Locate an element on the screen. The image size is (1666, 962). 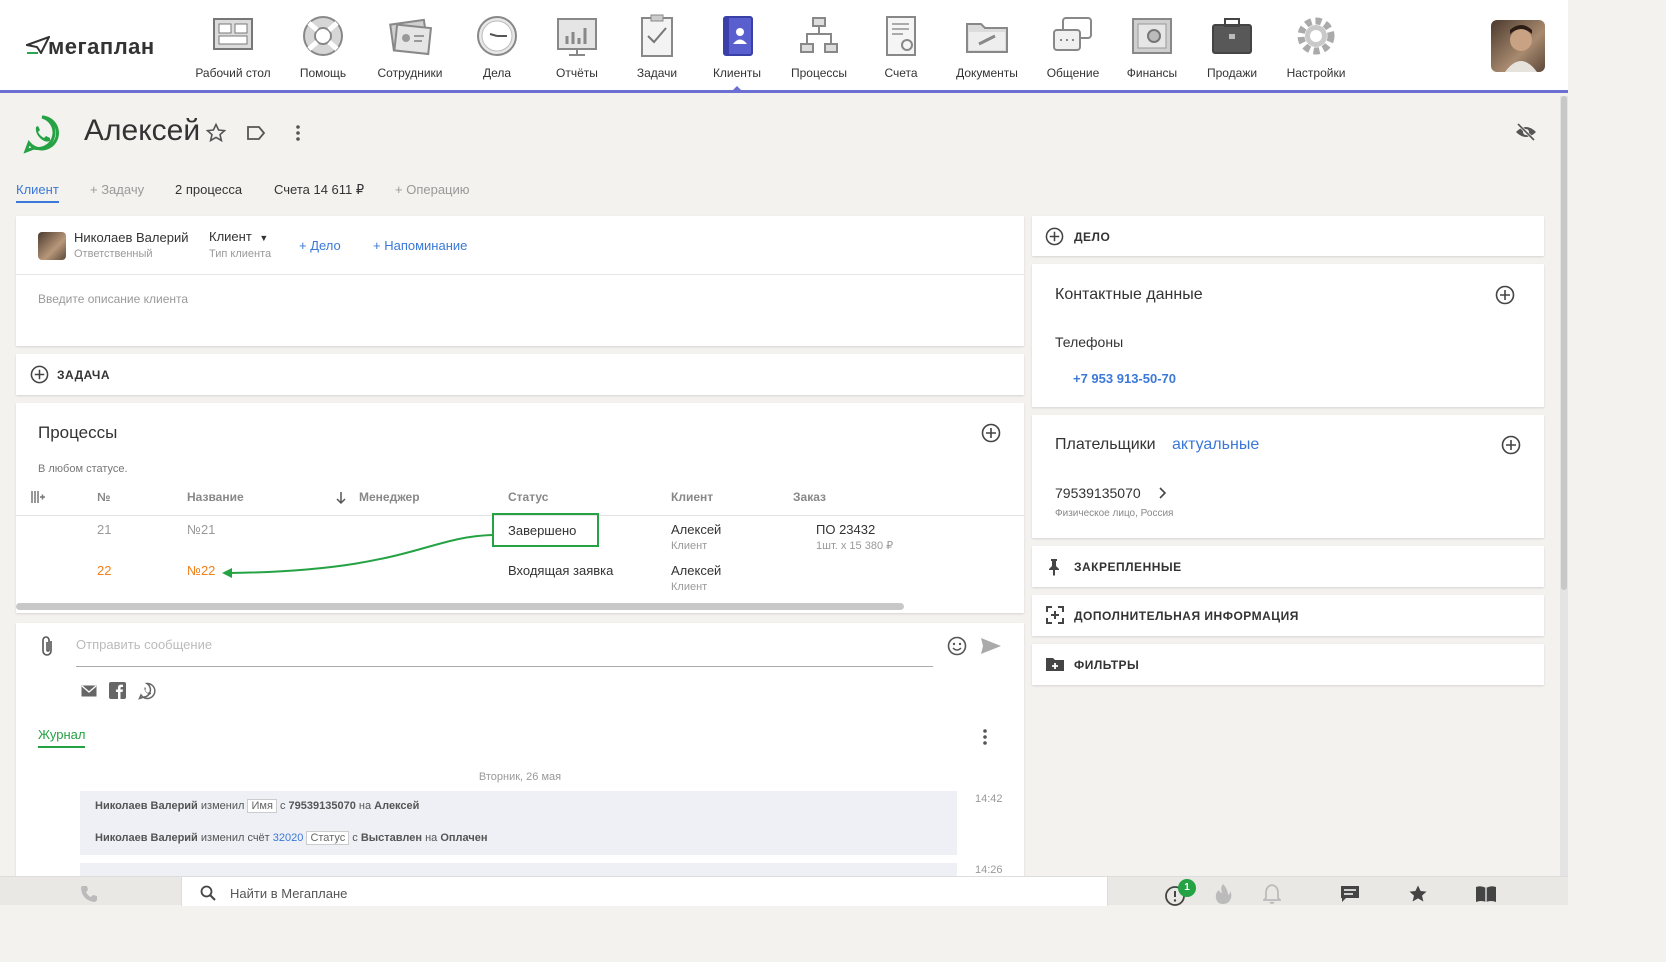
nav-reports: Отчёты is located at coordinates (577, 45).